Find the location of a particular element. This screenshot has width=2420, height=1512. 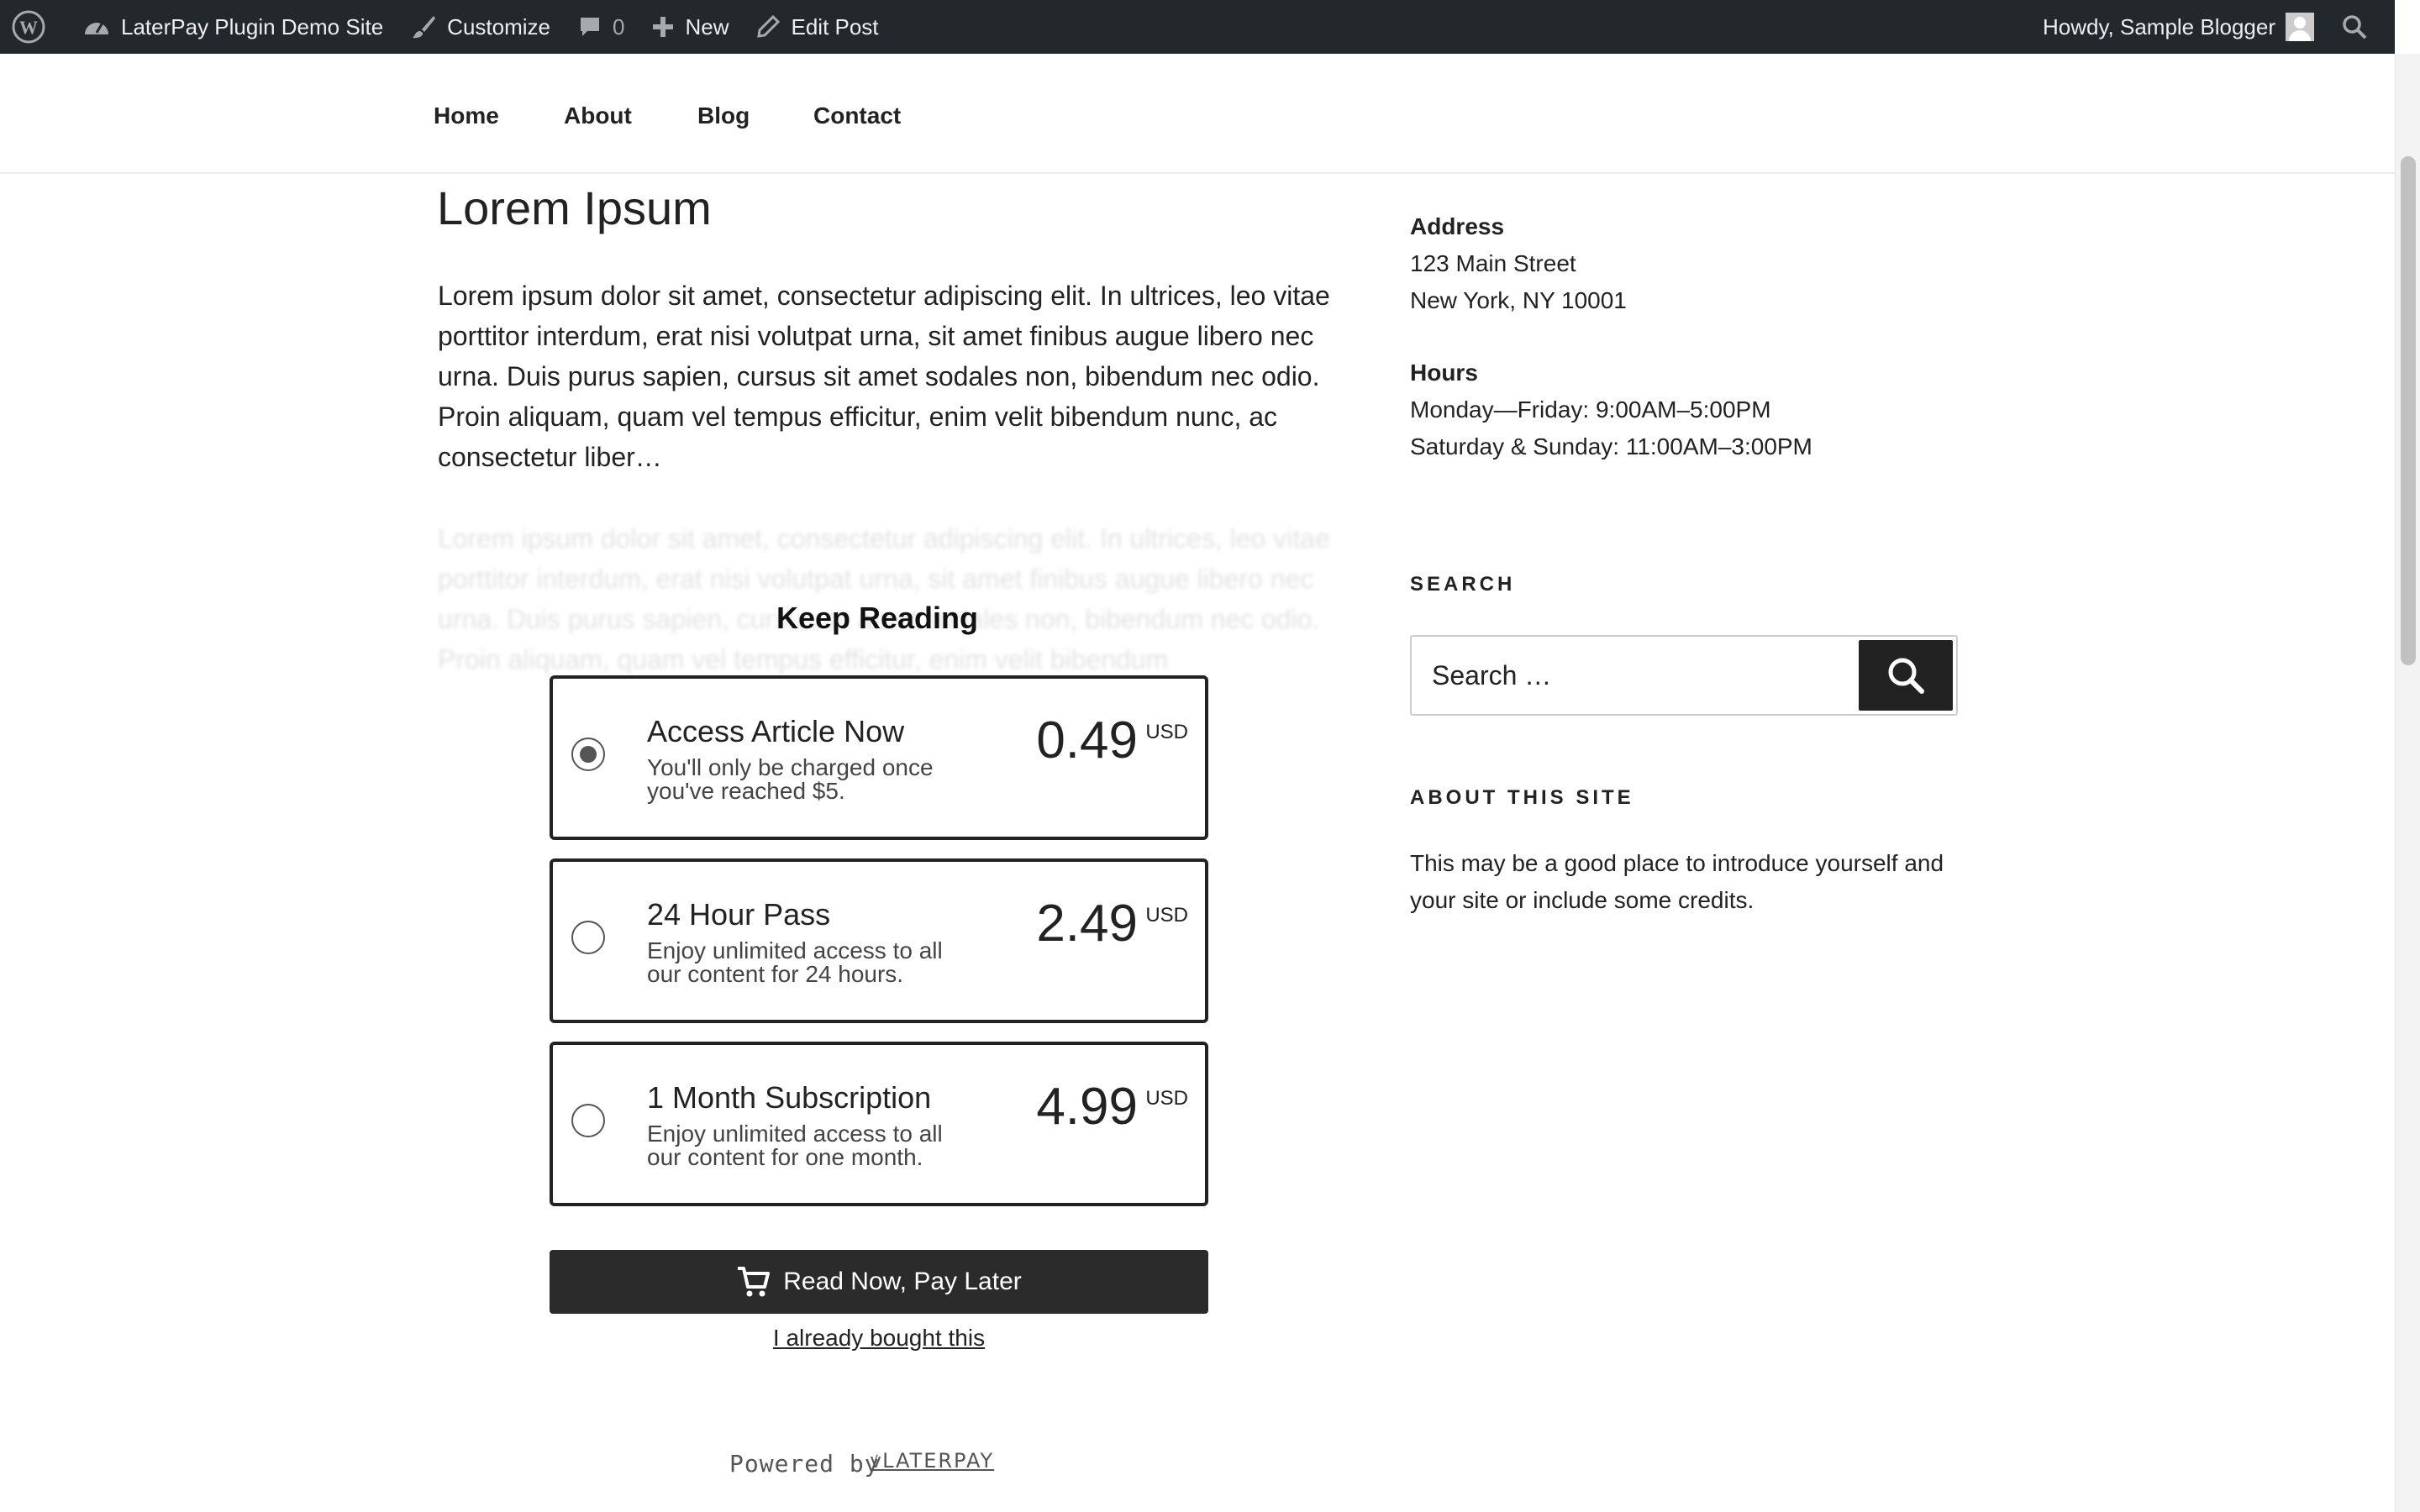

account-menu: Howdy, Sample Blogger is located at coordinates (2178, 27).